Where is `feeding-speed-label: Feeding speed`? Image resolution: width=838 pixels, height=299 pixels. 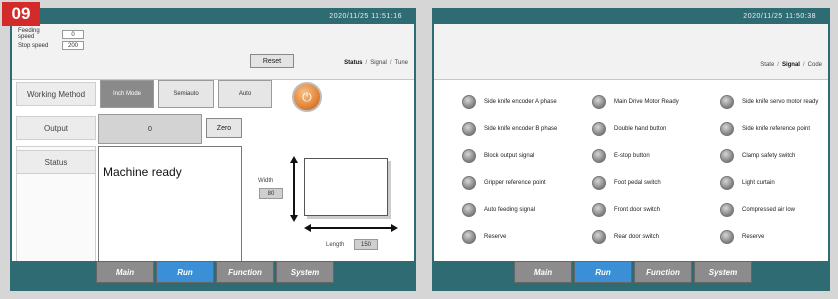
feeding-speed-label: Feeding speed is located at coordinates (29, 34).